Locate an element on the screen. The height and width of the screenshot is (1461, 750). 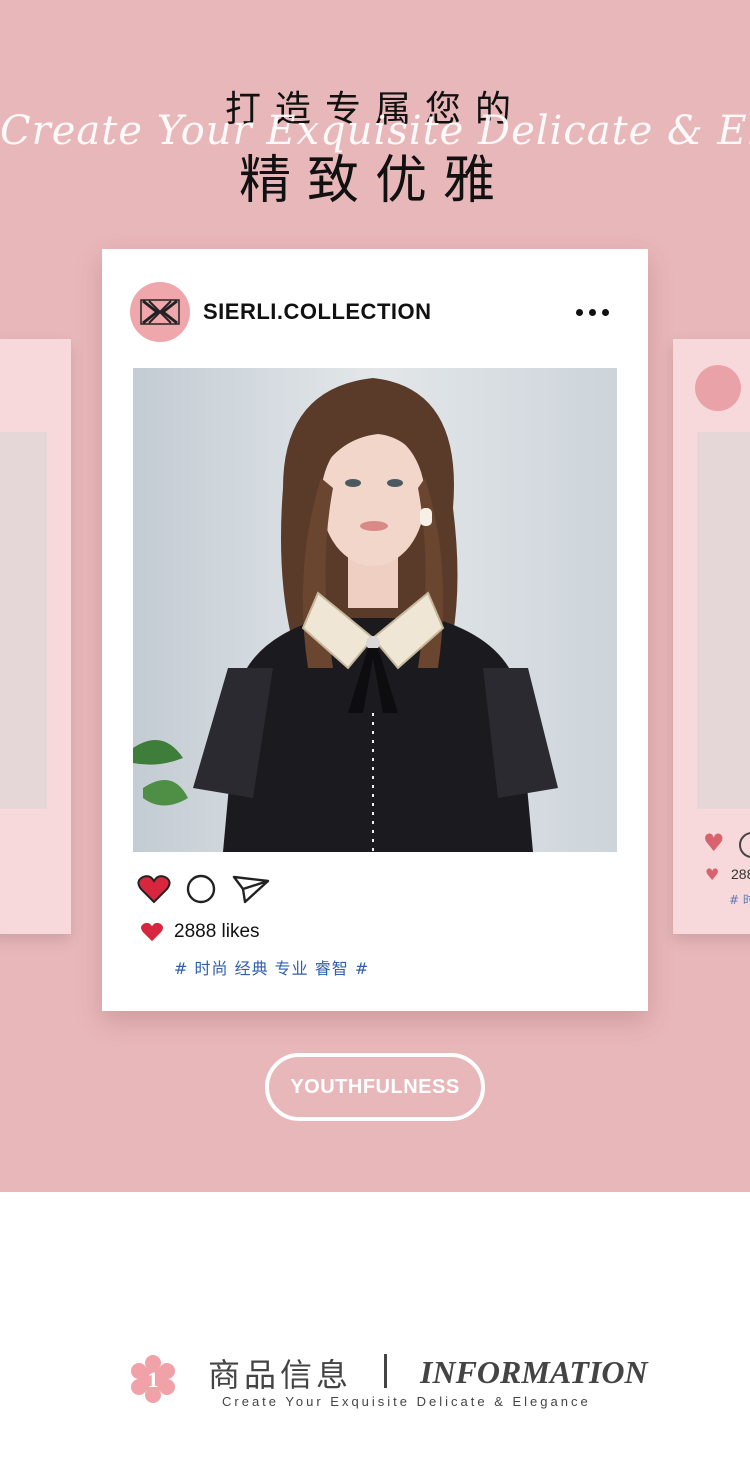
right-preview-image is located at coordinates (723, 620).